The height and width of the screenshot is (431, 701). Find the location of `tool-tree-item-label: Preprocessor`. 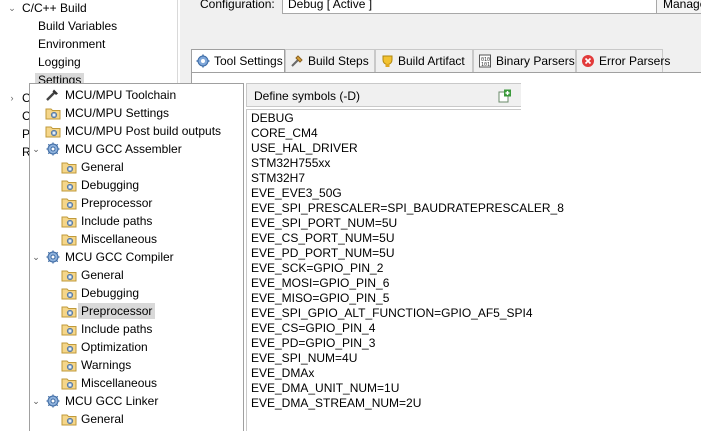

tool-tree-item-label: Preprocessor is located at coordinates (117, 311).